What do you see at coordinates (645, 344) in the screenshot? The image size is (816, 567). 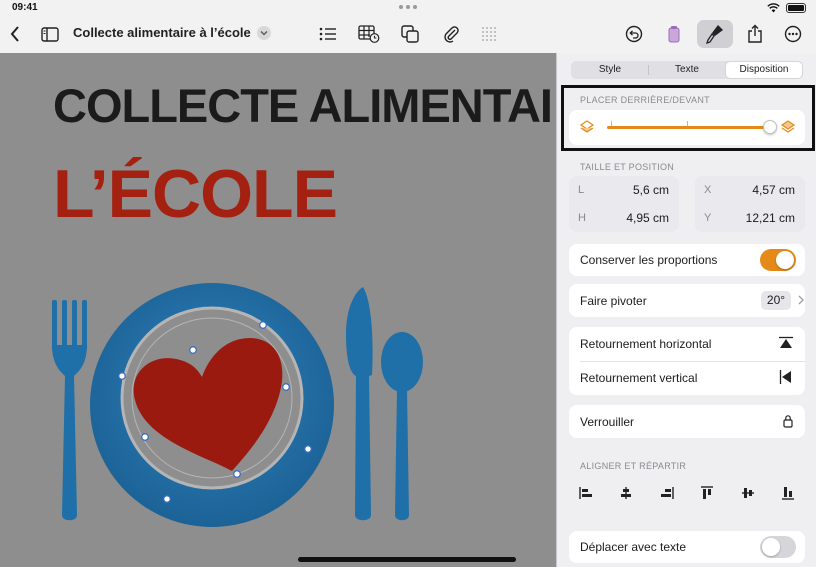 I see `flip-horizontal-label: Retournement horizontal` at bounding box center [645, 344].